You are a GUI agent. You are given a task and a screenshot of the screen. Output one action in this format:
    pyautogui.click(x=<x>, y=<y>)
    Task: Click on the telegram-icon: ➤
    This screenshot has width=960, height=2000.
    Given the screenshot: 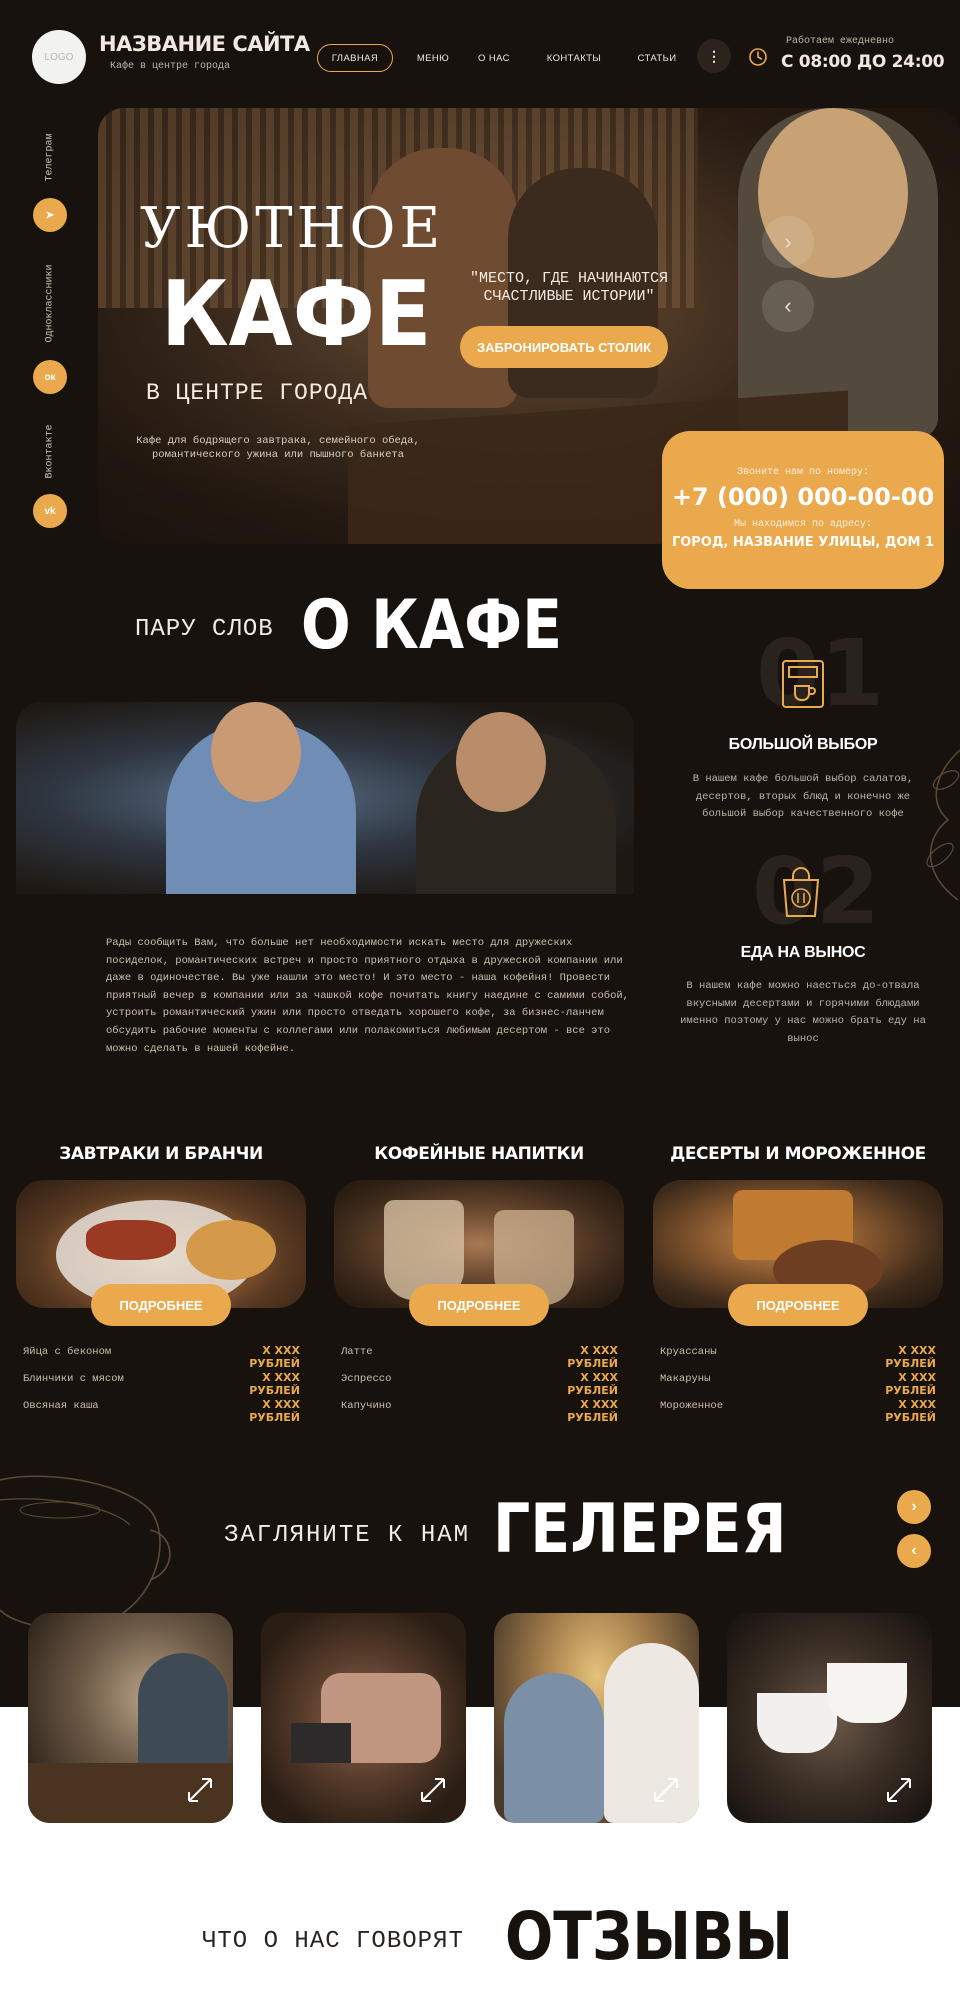 What is the action you would take?
    pyautogui.click(x=50, y=215)
    